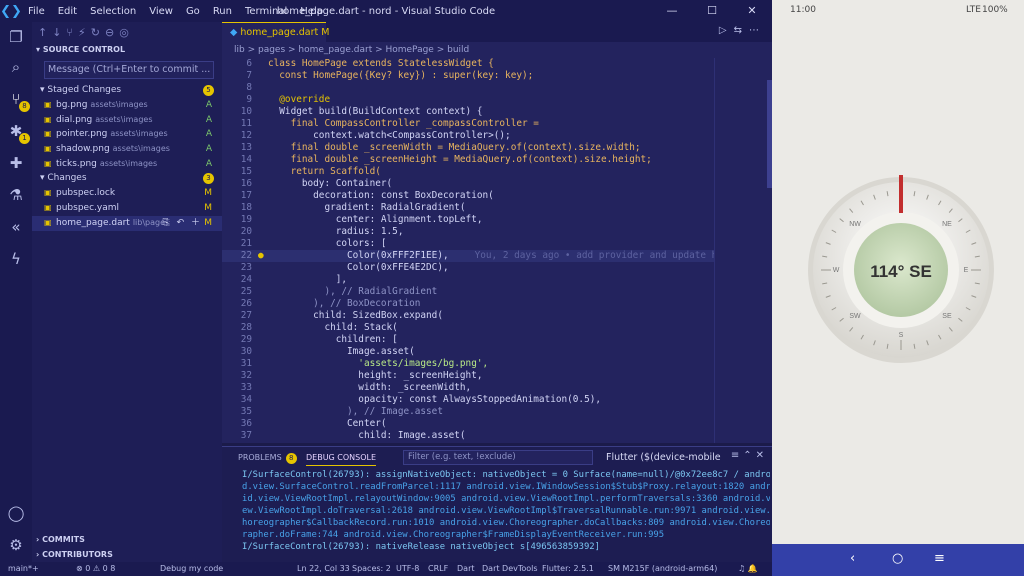 The height and width of the screenshot is (576, 1024). I want to click on file-item: ▣ shadow.png assets\images A, so click(127, 149).